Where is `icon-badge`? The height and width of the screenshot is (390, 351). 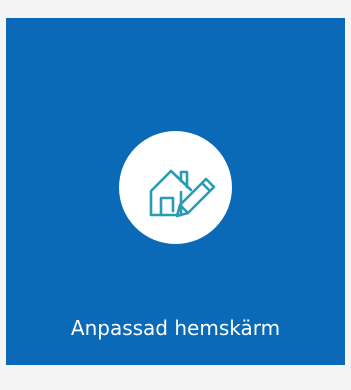 icon-badge is located at coordinates (175, 187).